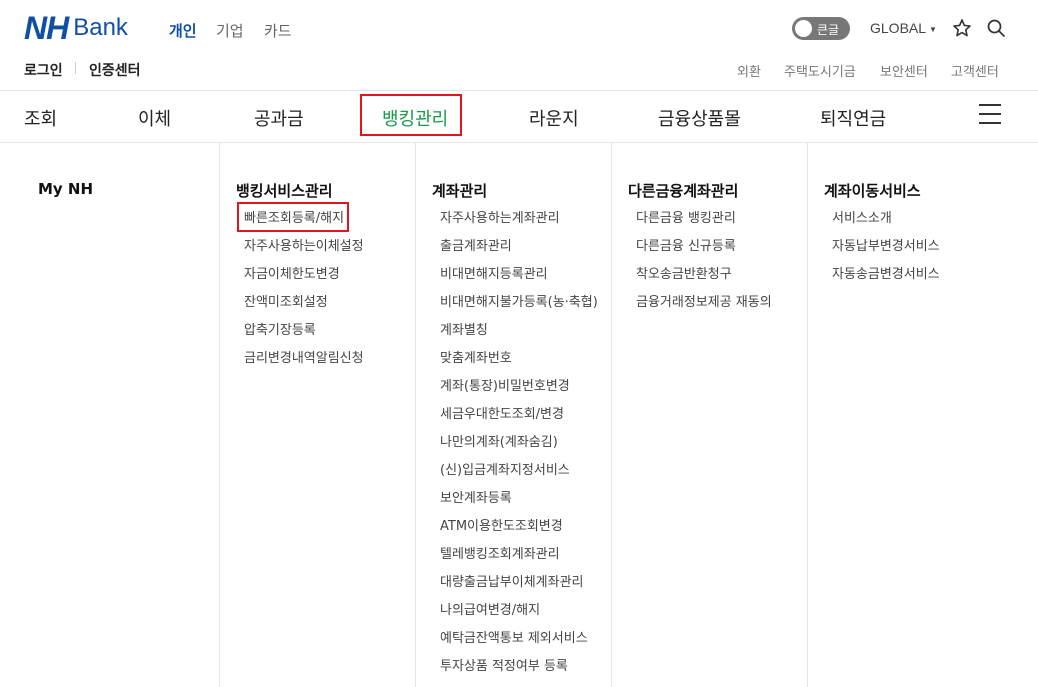  What do you see at coordinates (304, 307) in the screenshot?
I see `menu-item: 잔액미조회설정` at bounding box center [304, 307].